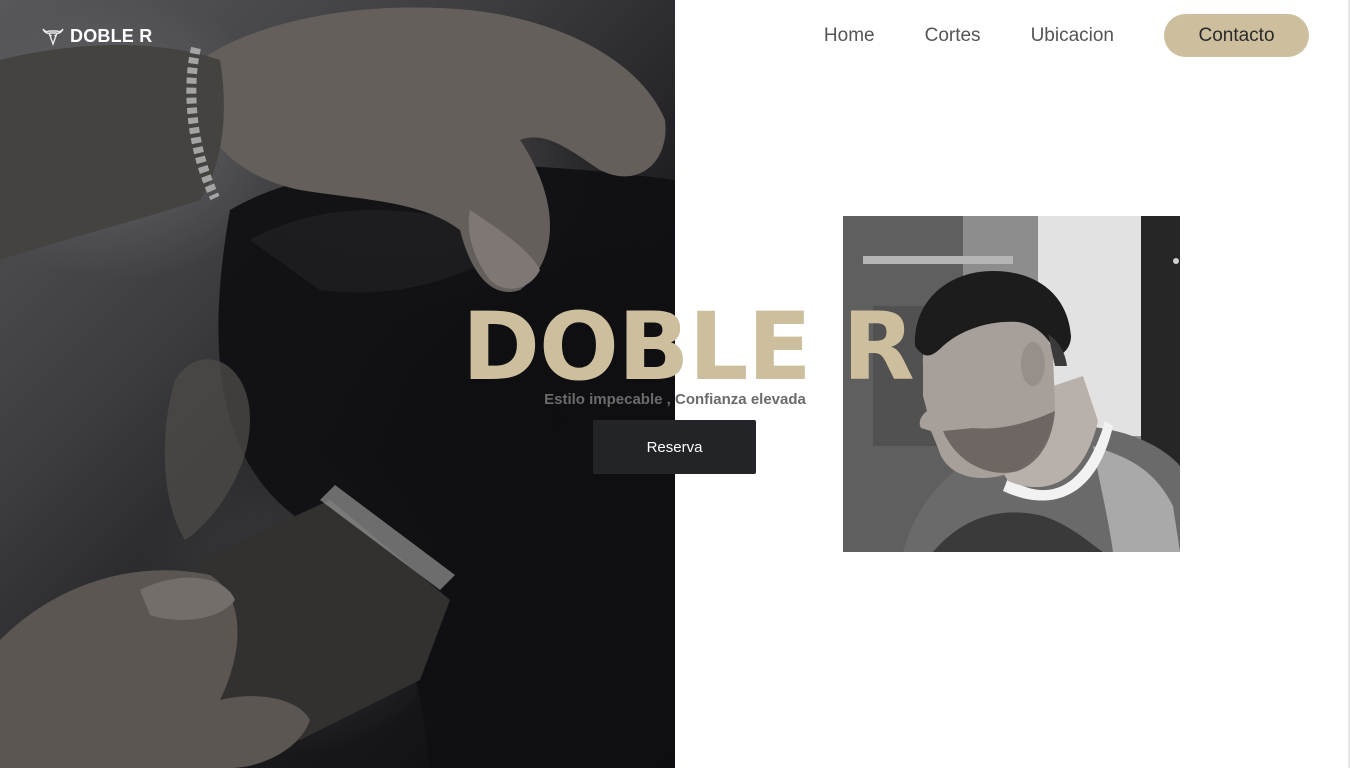  I want to click on bull-skull-icon, so click(53, 37).